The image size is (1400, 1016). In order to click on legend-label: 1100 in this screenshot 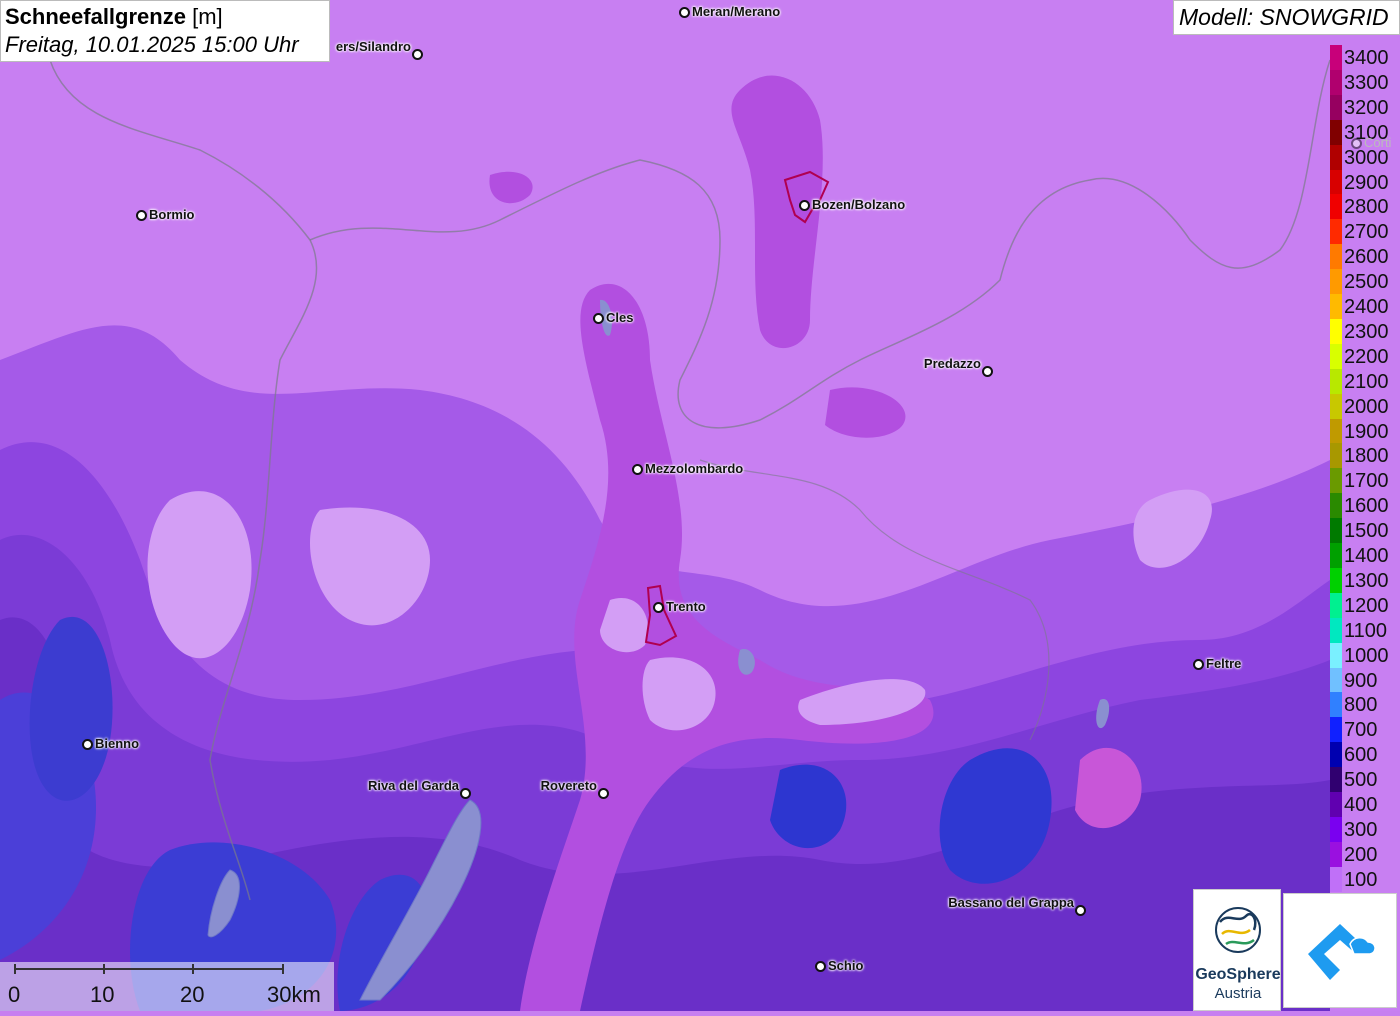, I will do `click(1366, 630)`.